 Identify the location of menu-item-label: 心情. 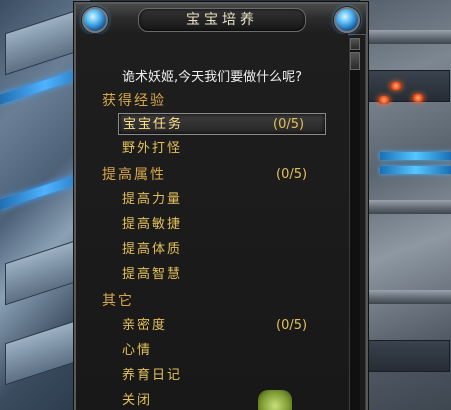
(137, 350).